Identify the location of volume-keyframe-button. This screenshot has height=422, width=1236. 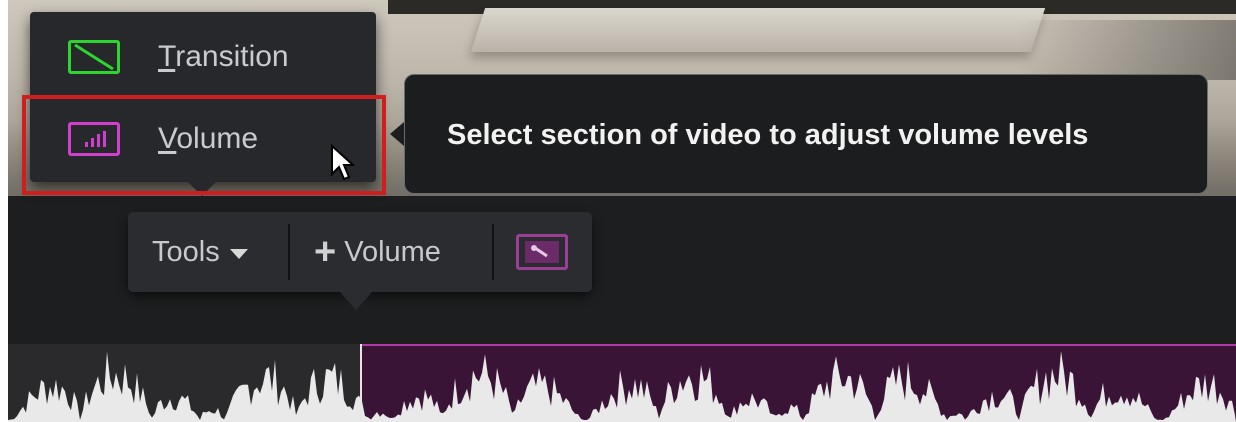
(542, 252).